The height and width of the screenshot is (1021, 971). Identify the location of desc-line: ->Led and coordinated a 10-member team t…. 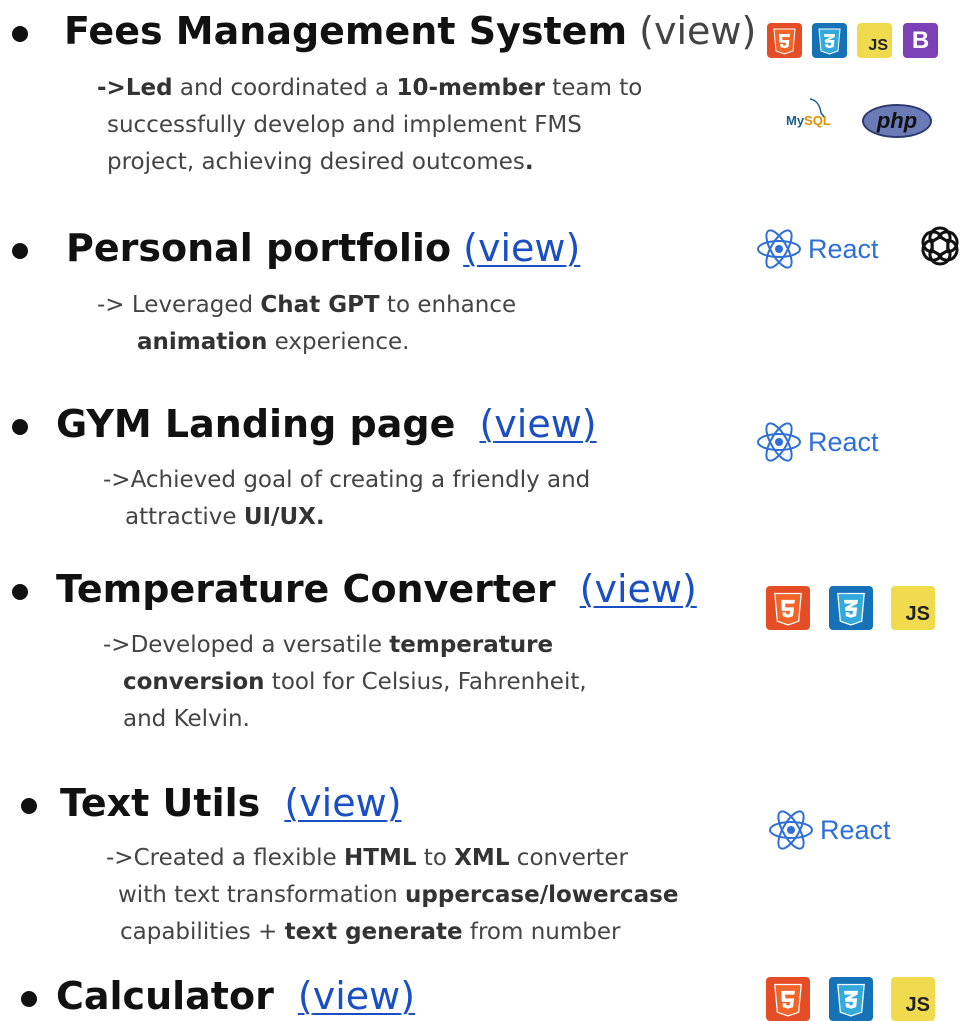
(370, 88).